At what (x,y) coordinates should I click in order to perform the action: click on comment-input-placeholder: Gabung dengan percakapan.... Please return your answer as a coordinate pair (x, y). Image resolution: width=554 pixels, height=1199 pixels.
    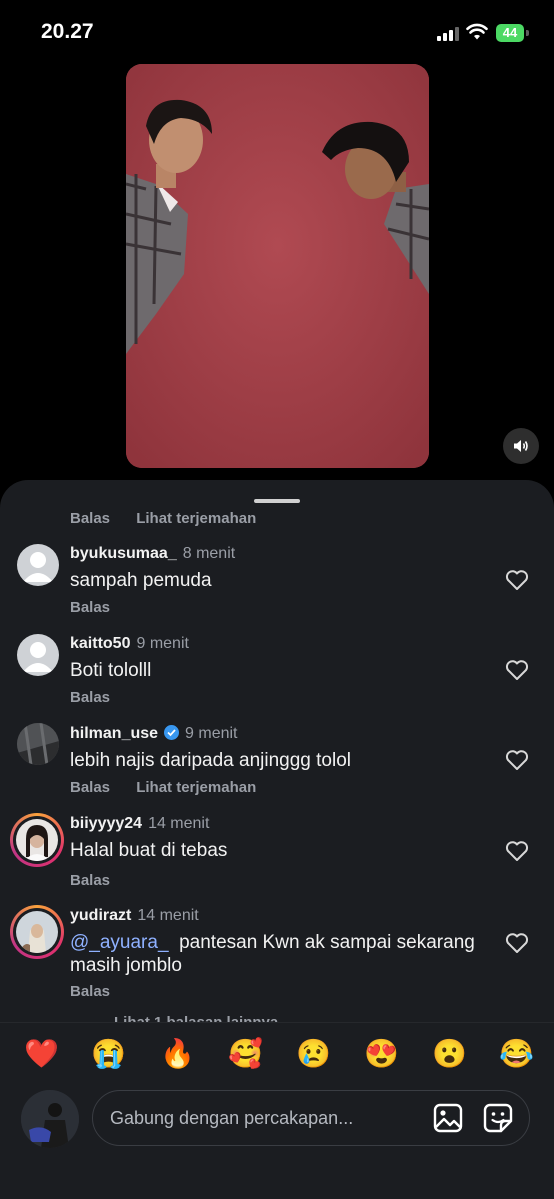
    Looking at the image, I should click on (232, 1118).